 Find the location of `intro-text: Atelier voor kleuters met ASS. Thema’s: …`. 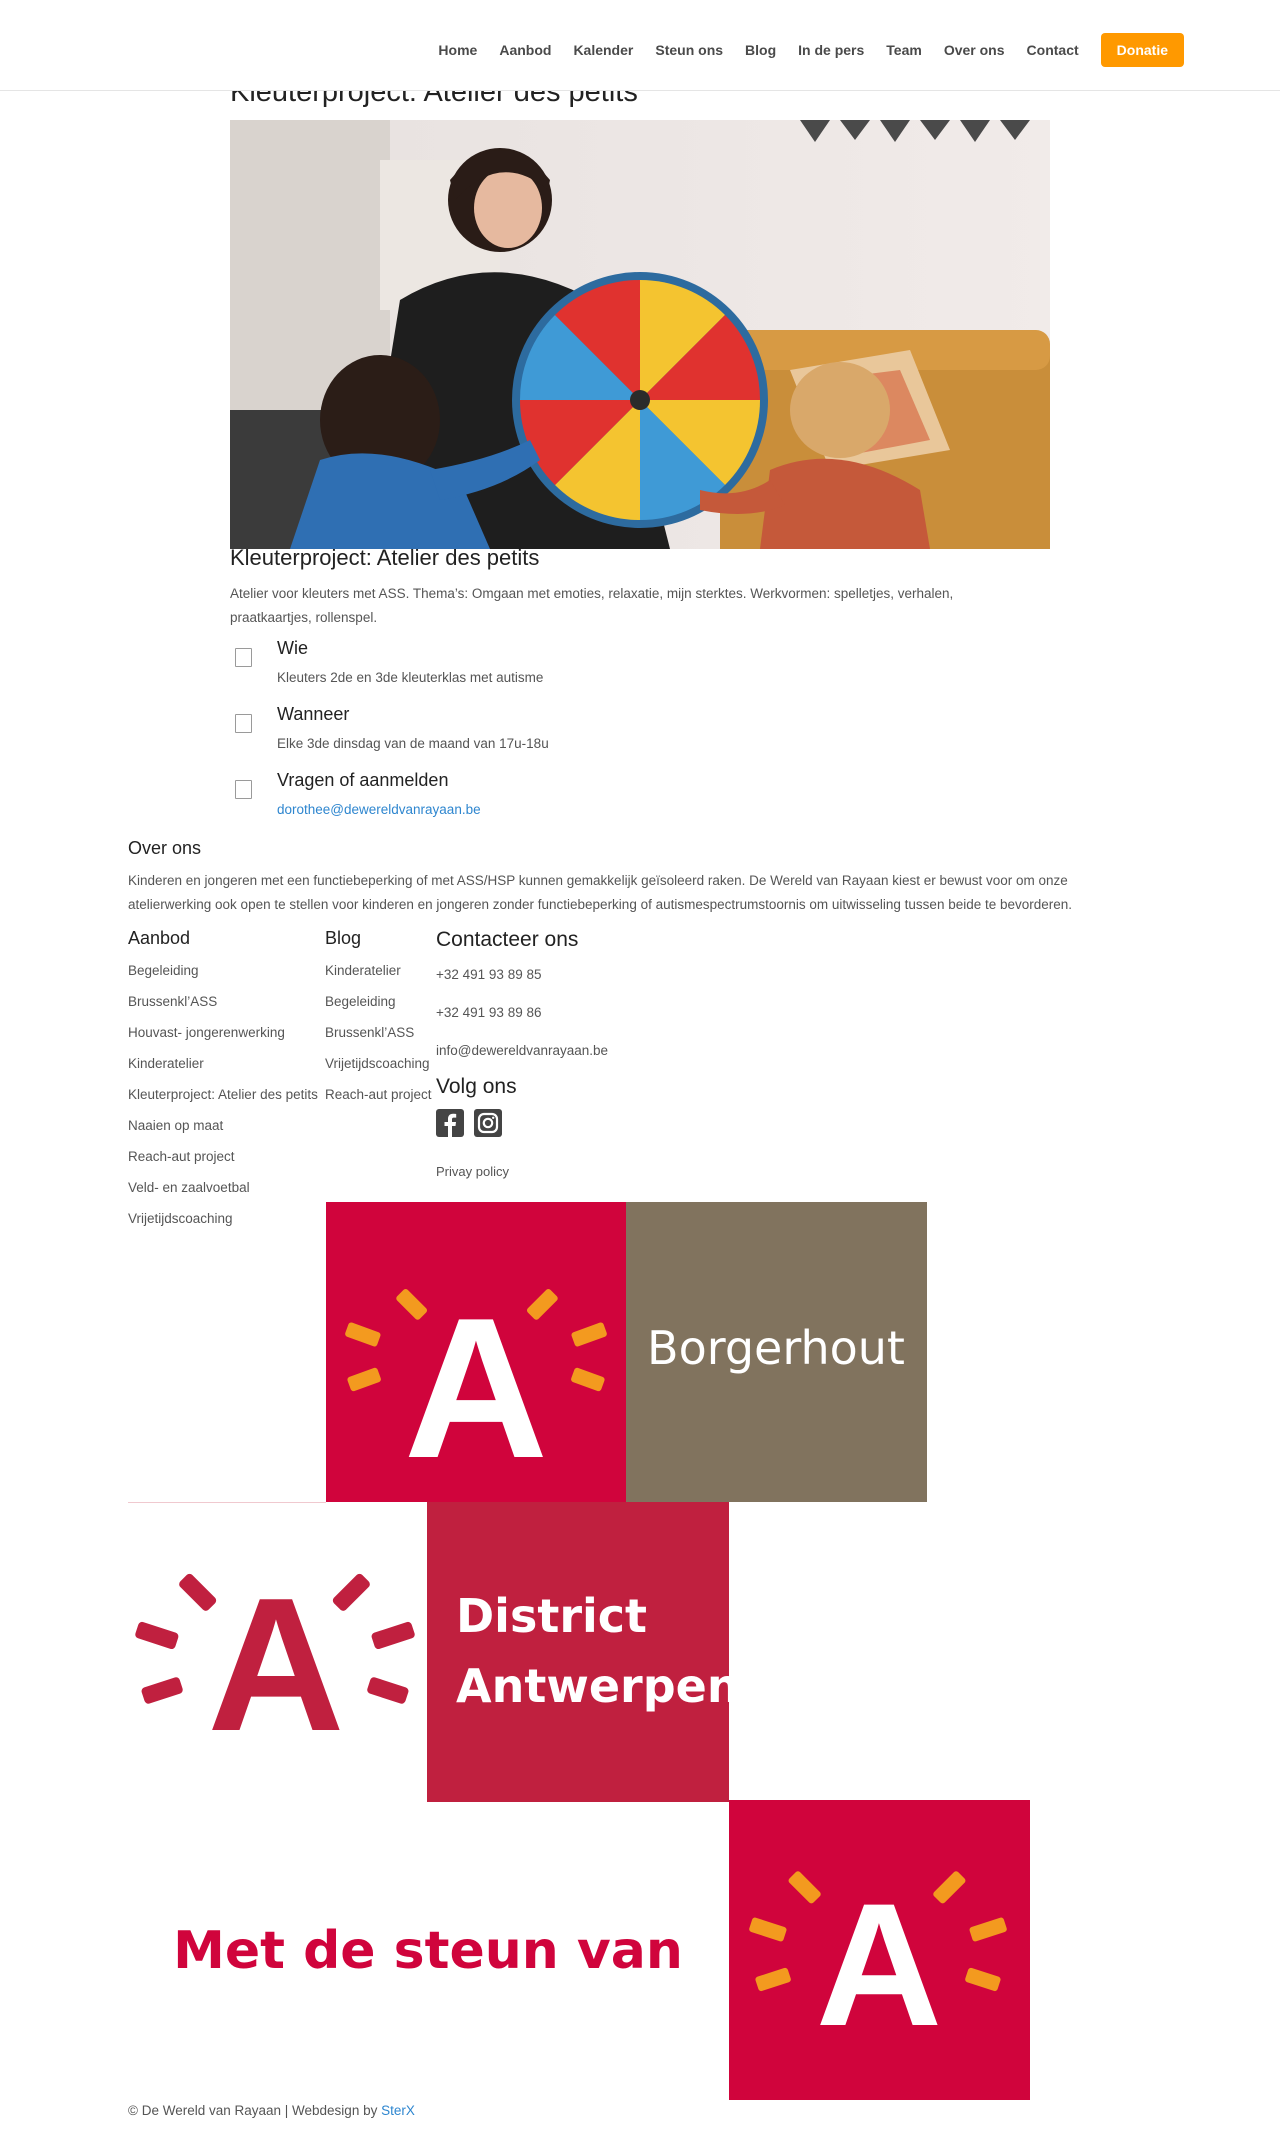

intro-text: Atelier voor kleuters met ASS. Thema’s: … is located at coordinates (592, 605).